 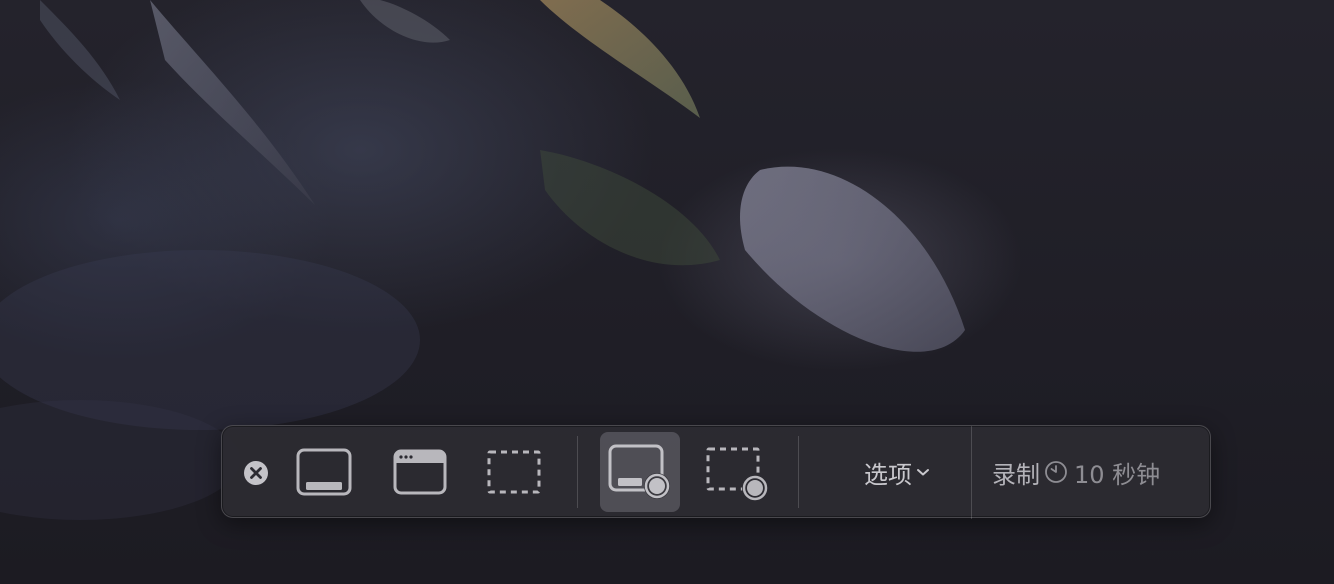 I want to click on timer-icon, so click(x=1056, y=472).